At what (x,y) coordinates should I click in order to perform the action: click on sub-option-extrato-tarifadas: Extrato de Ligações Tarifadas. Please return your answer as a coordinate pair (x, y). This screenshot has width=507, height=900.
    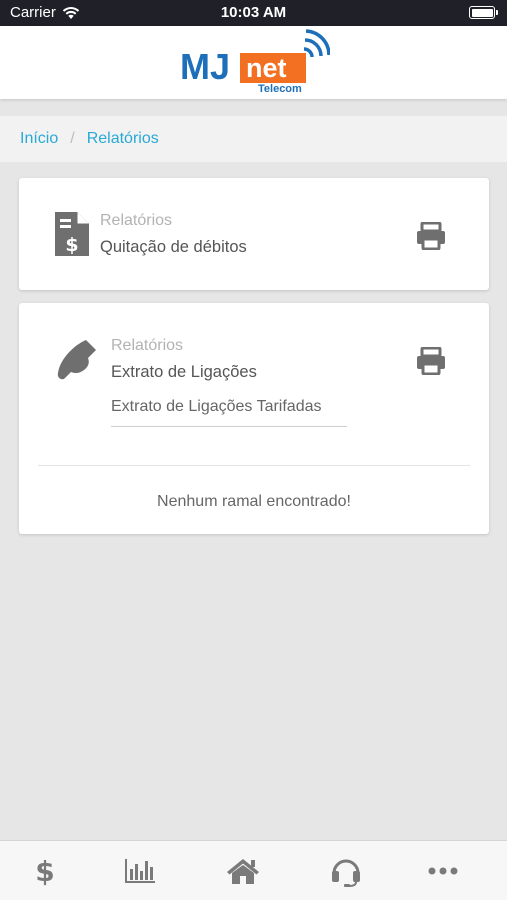
    Looking at the image, I should click on (229, 412).